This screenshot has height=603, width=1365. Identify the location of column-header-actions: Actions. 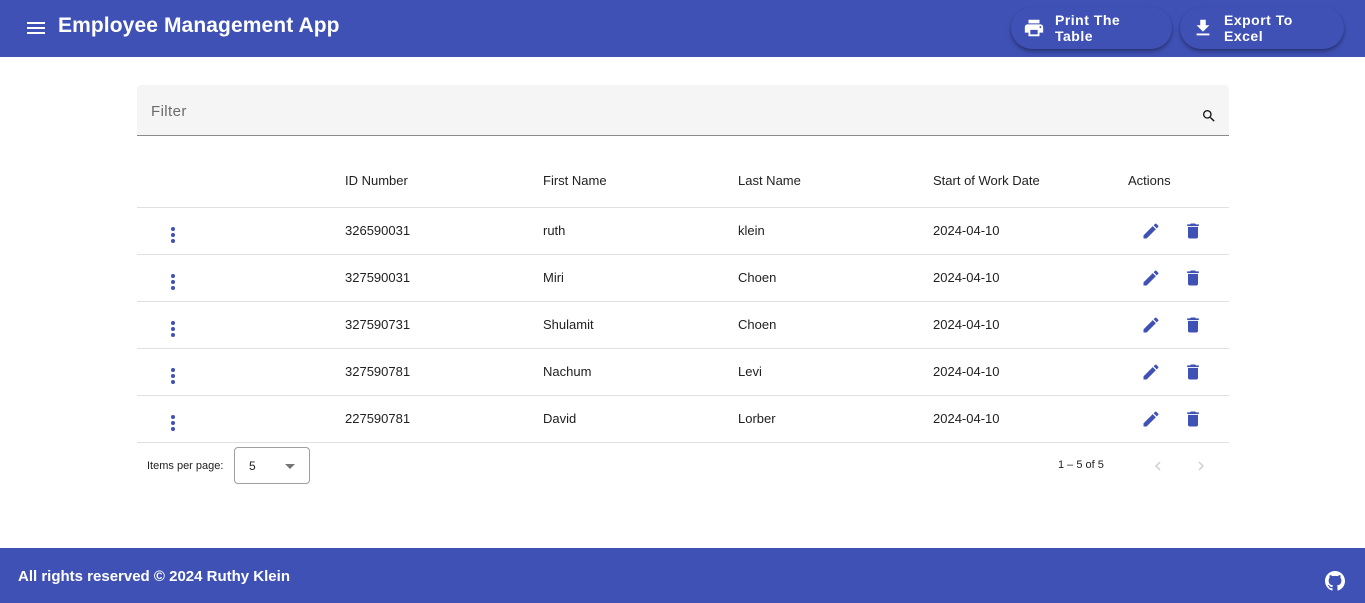
(1178, 181).